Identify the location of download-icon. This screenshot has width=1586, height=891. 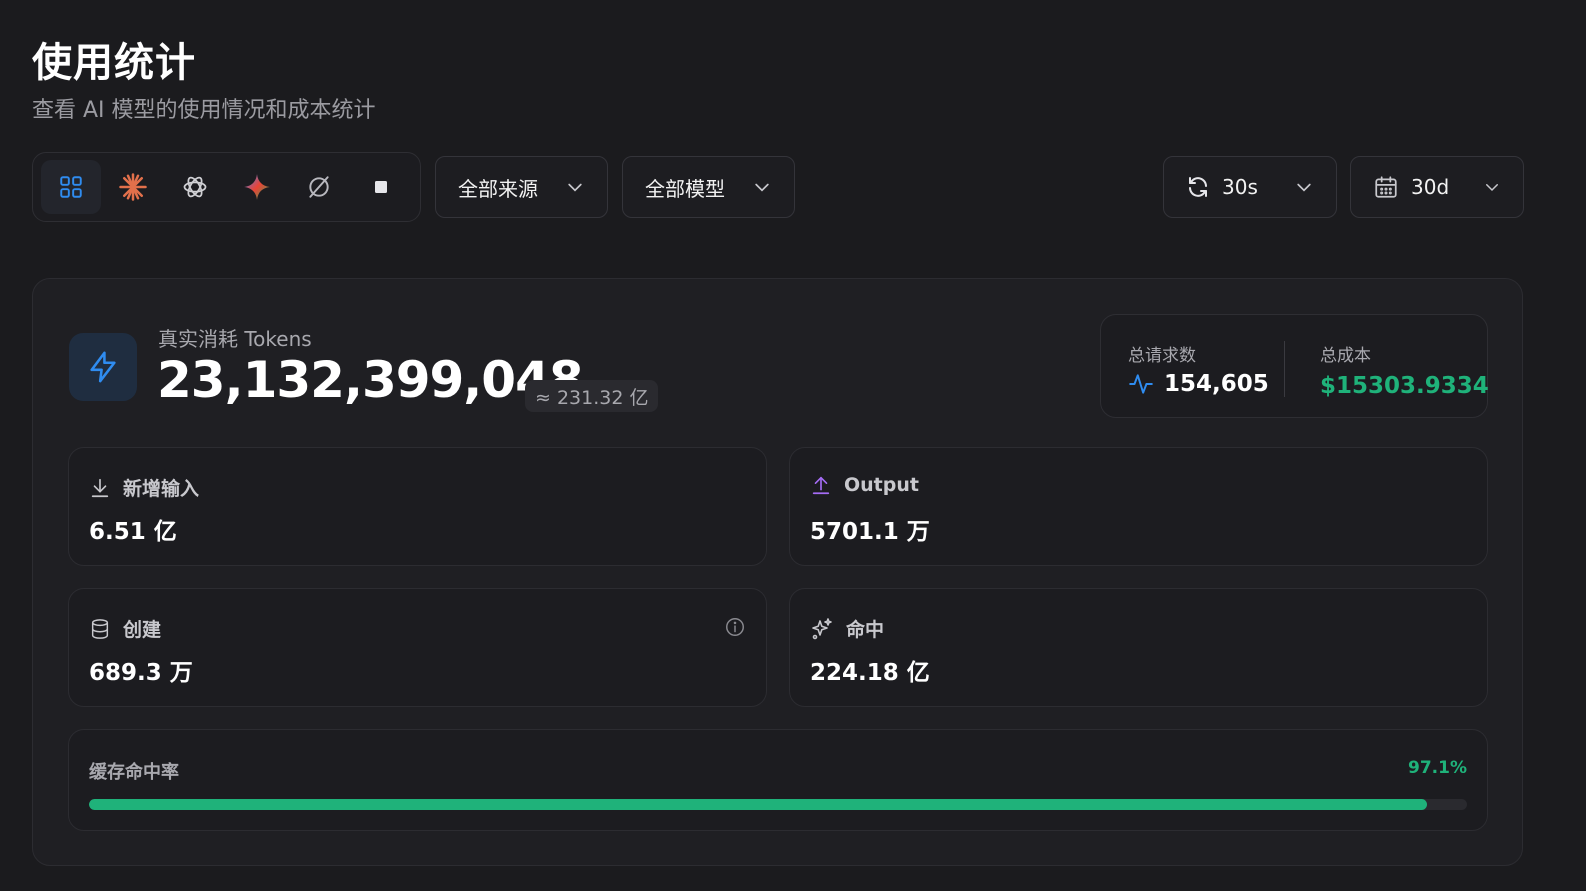
(100, 487).